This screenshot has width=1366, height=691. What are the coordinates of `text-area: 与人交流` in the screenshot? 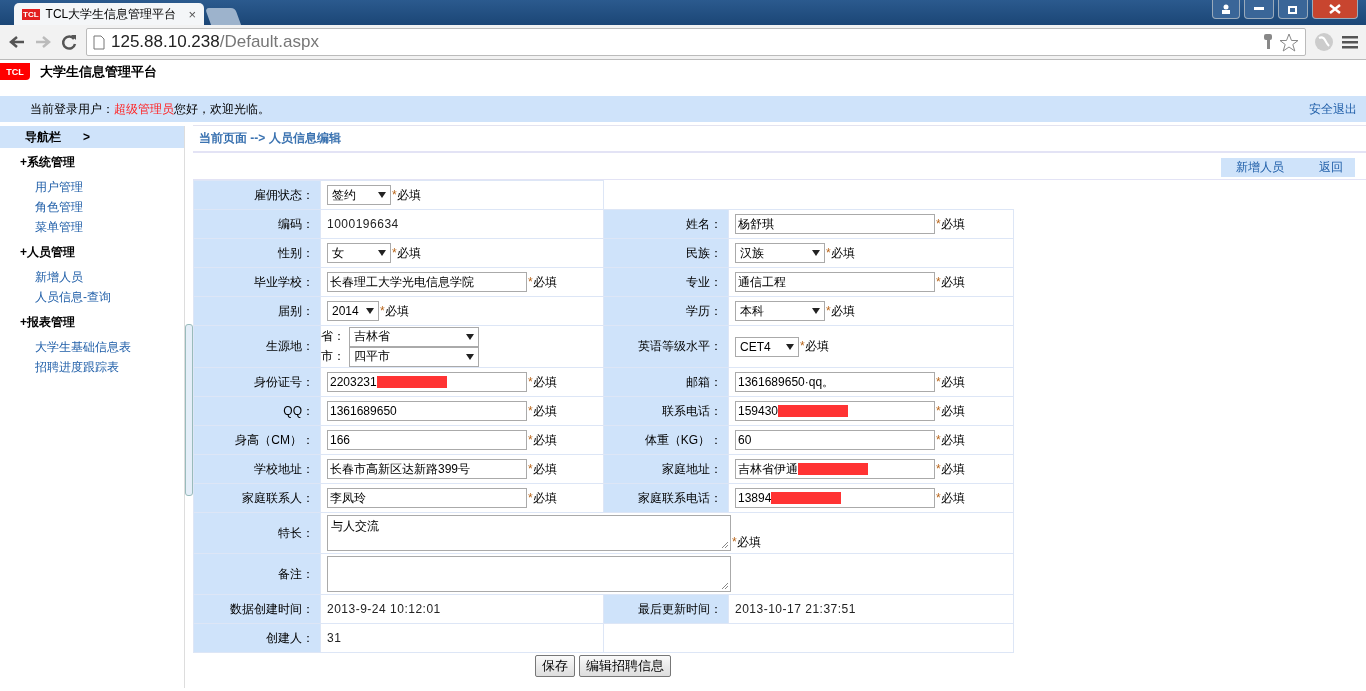 It's located at (529, 533).